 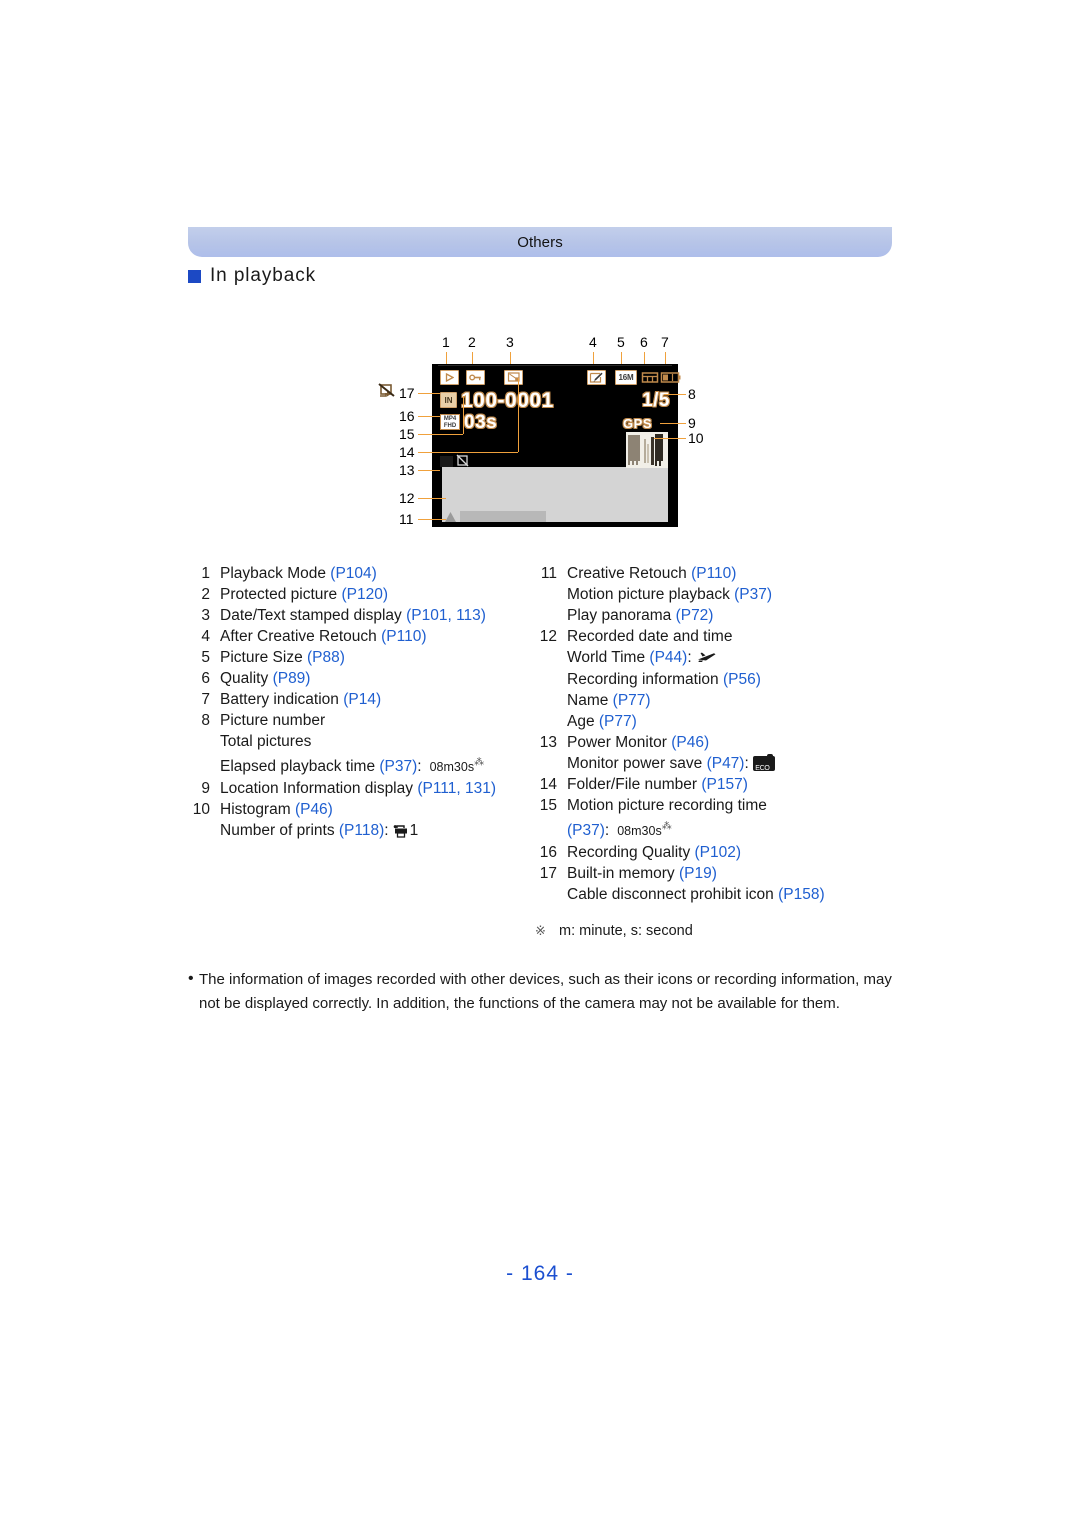 What do you see at coordinates (279, 831) in the screenshot?
I see `item-label: Number of prints` at bounding box center [279, 831].